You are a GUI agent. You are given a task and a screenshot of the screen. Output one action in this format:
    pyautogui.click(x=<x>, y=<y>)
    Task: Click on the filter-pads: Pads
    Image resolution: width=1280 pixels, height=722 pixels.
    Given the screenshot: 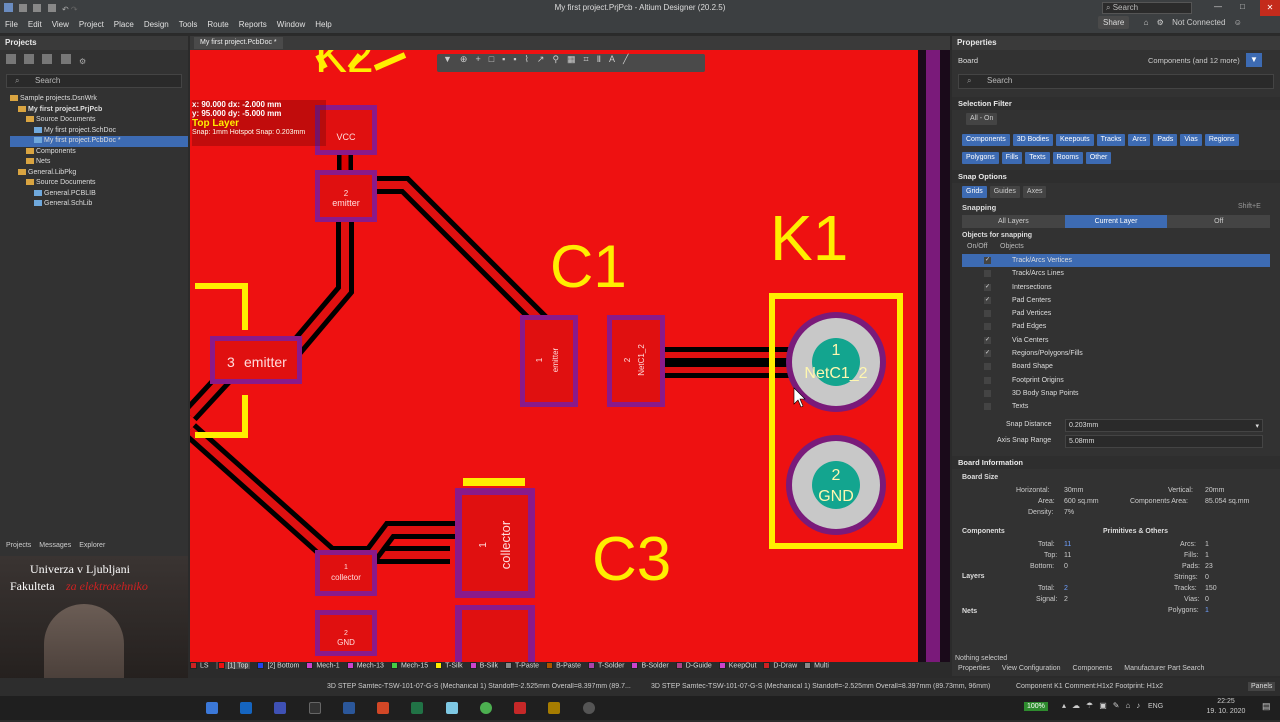 What is the action you would take?
    pyautogui.click(x=1165, y=140)
    